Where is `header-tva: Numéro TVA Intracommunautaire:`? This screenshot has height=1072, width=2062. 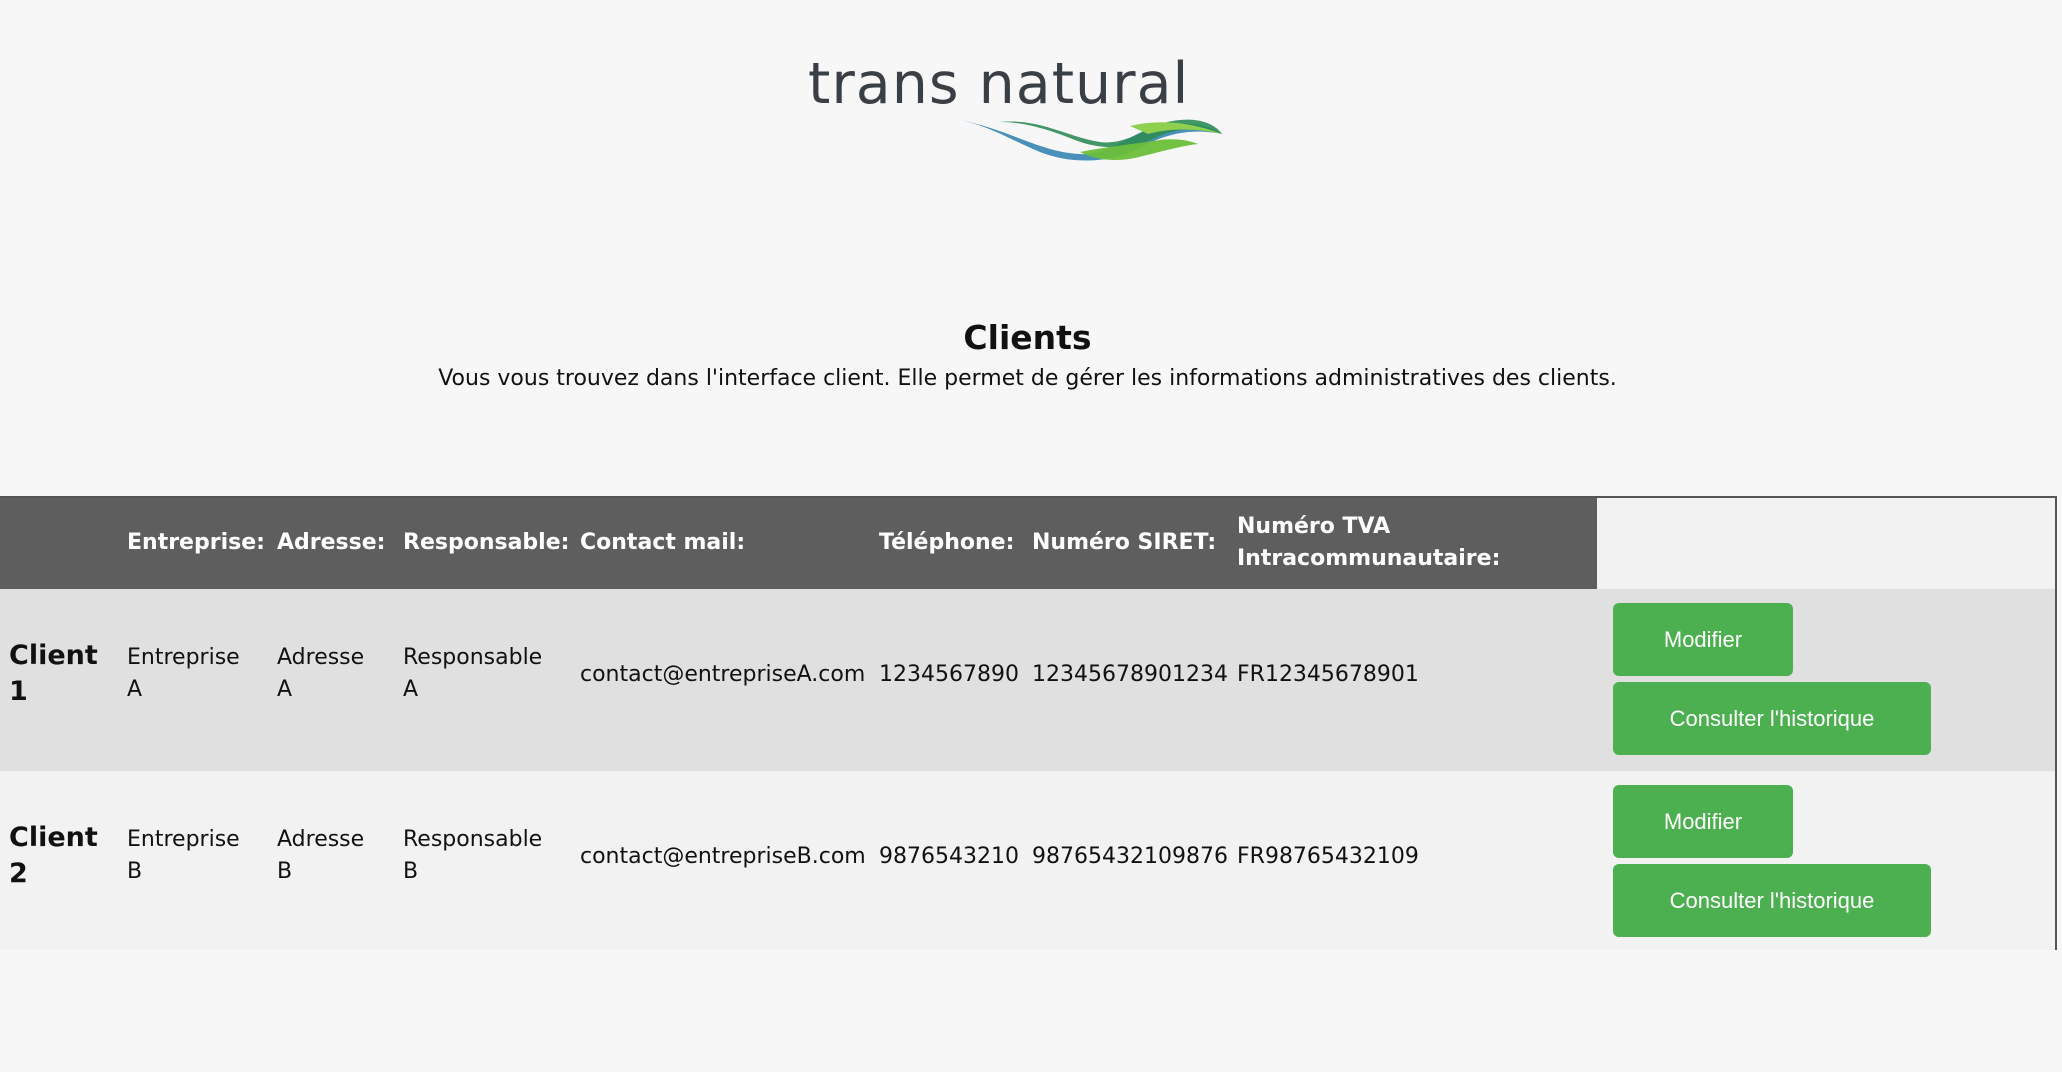 header-tva: Numéro TVA Intracommunautaire: is located at coordinates (1369, 542).